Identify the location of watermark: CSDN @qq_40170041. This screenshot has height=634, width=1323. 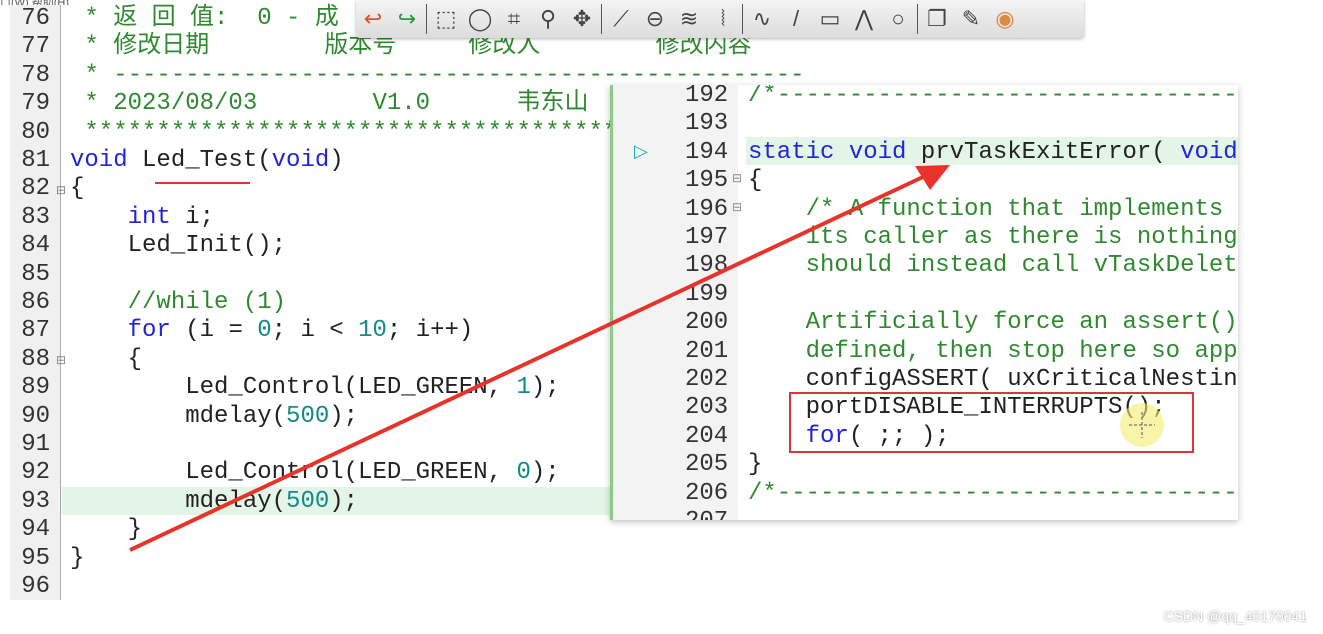
(1235, 616).